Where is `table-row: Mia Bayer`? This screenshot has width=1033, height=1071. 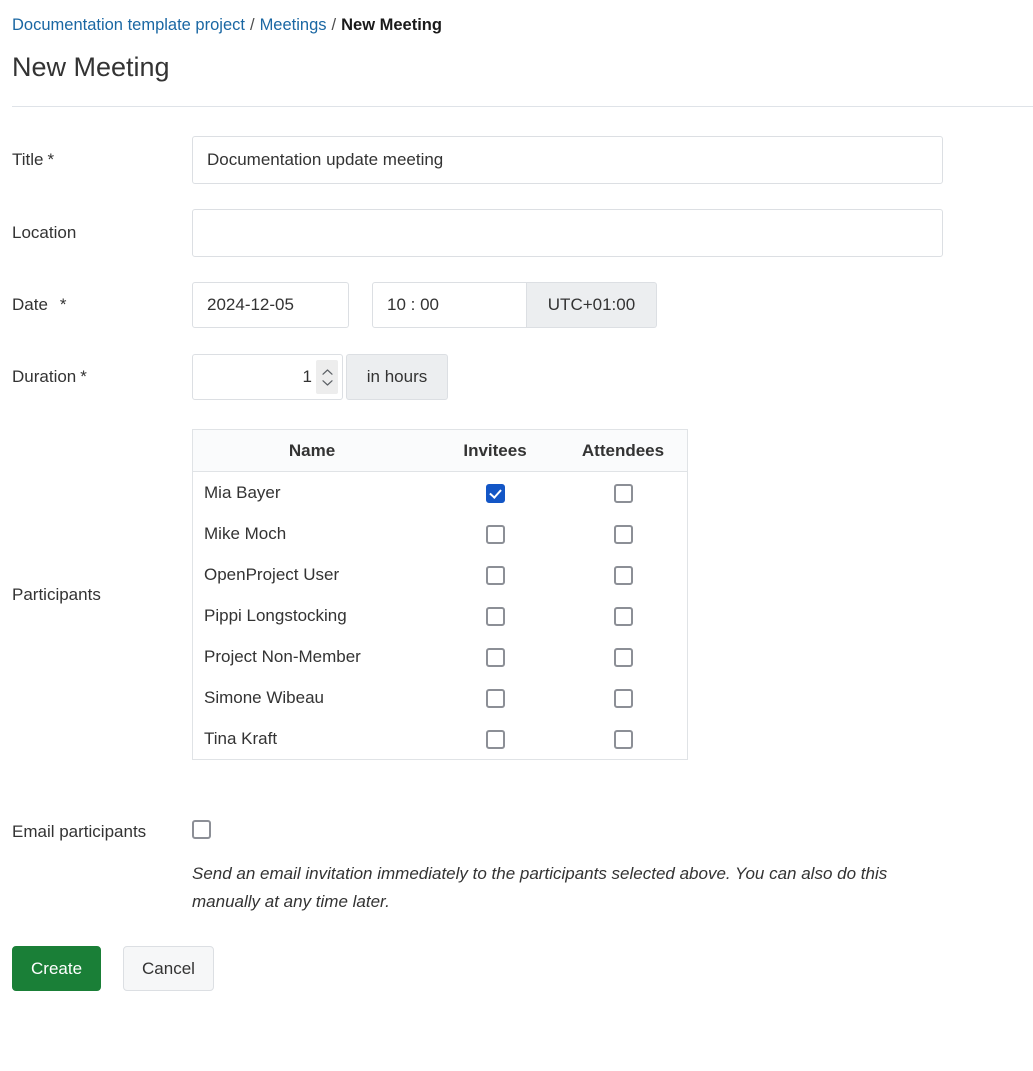 table-row: Mia Bayer is located at coordinates (440, 493).